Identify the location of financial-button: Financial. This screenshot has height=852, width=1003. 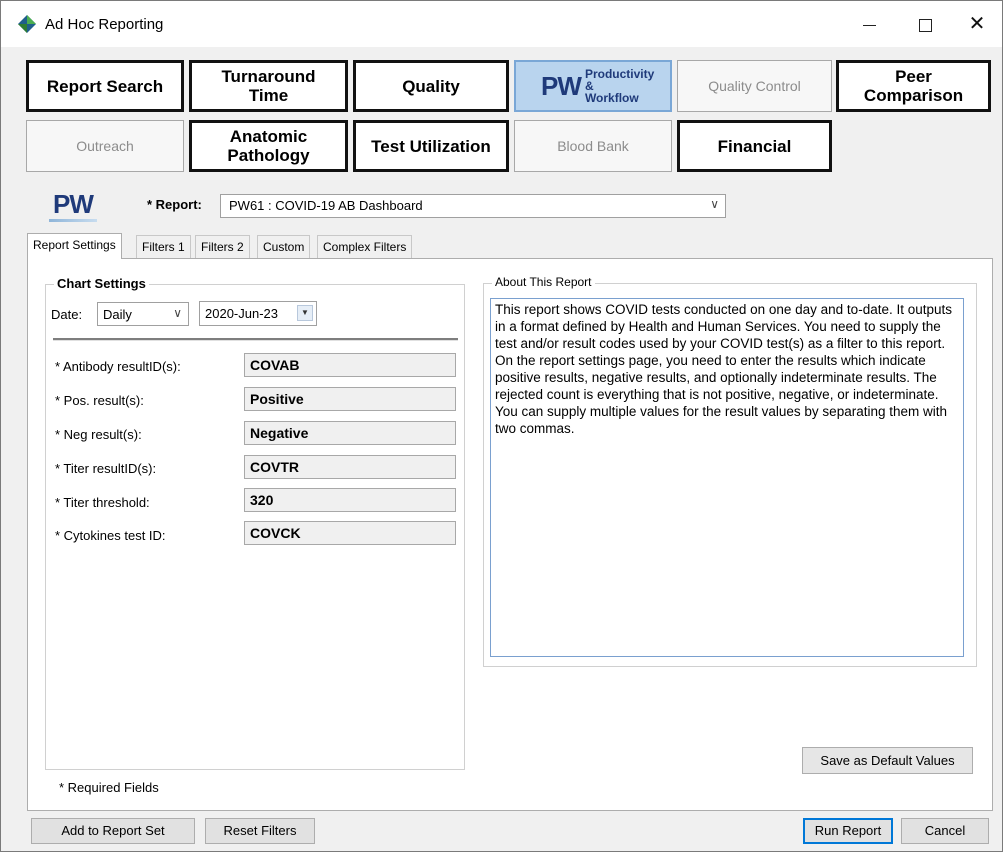
(754, 146).